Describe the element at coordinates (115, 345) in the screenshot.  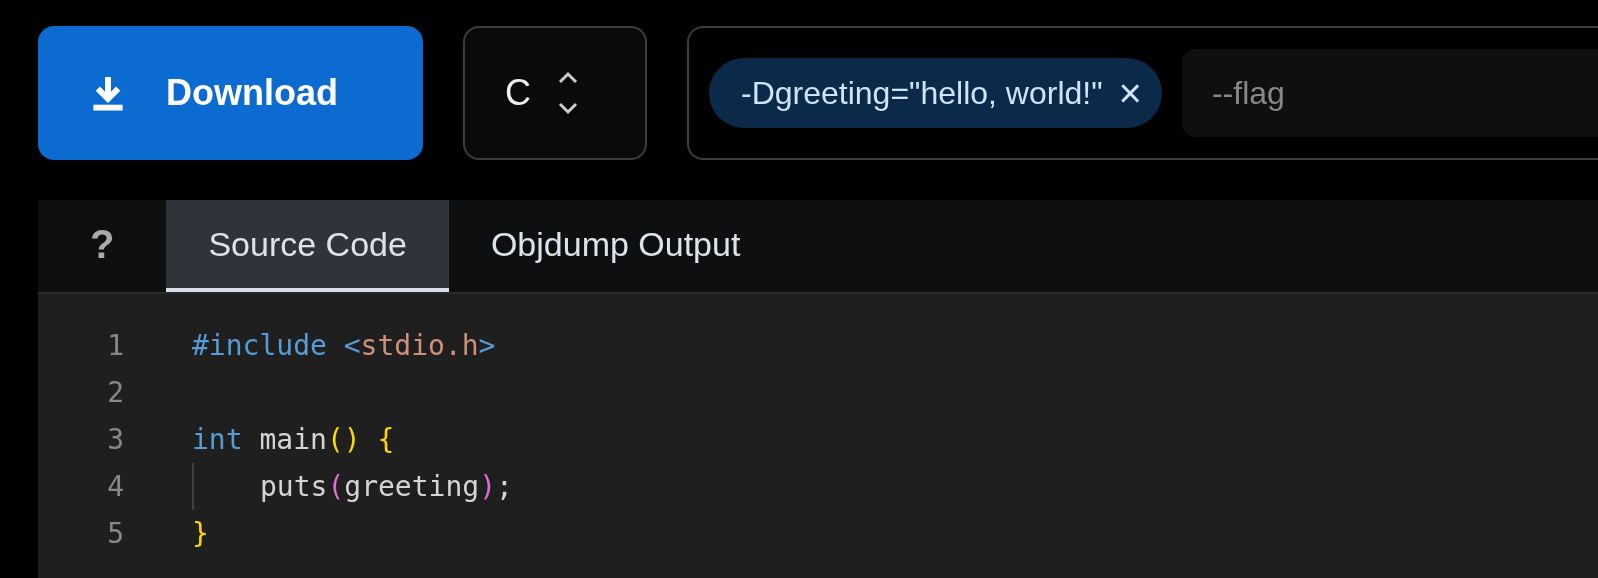
I see `line-number: 1` at that location.